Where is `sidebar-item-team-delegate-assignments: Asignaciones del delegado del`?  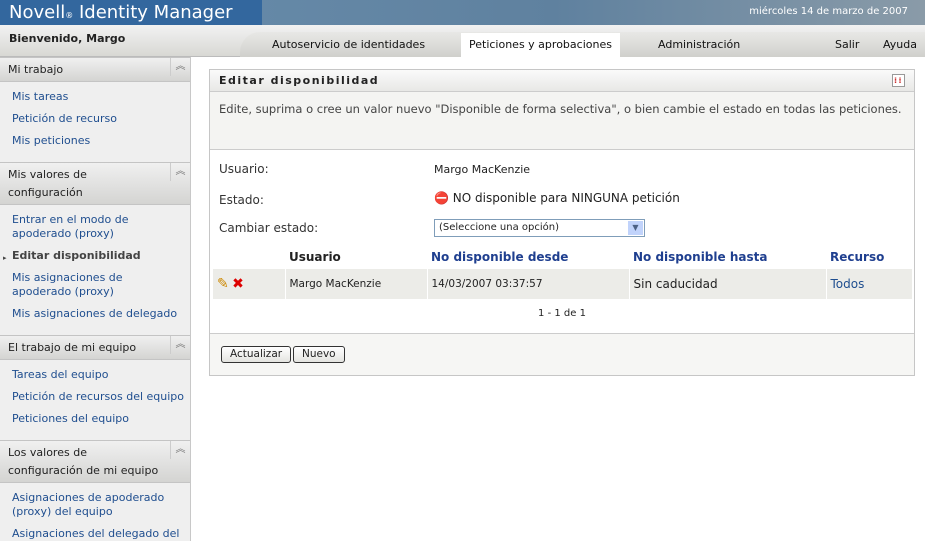 sidebar-item-team-delegate-assignments: Asignaciones del delegado del is located at coordinates (95, 534).